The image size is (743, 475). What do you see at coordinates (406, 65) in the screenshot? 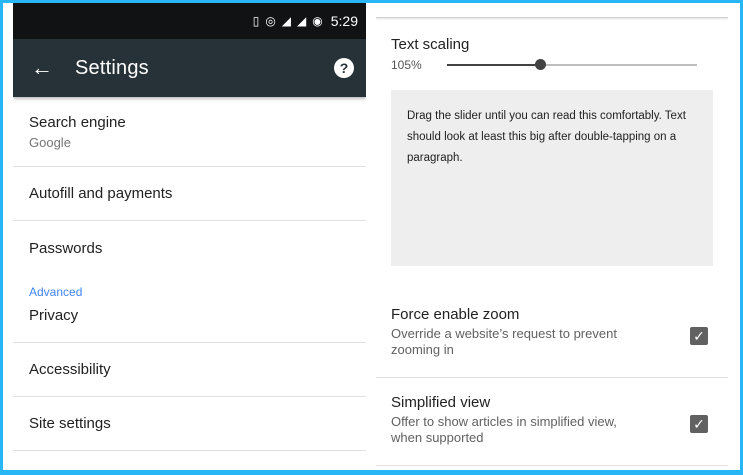
I see `text-scaling-value: 105%` at bounding box center [406, 65].